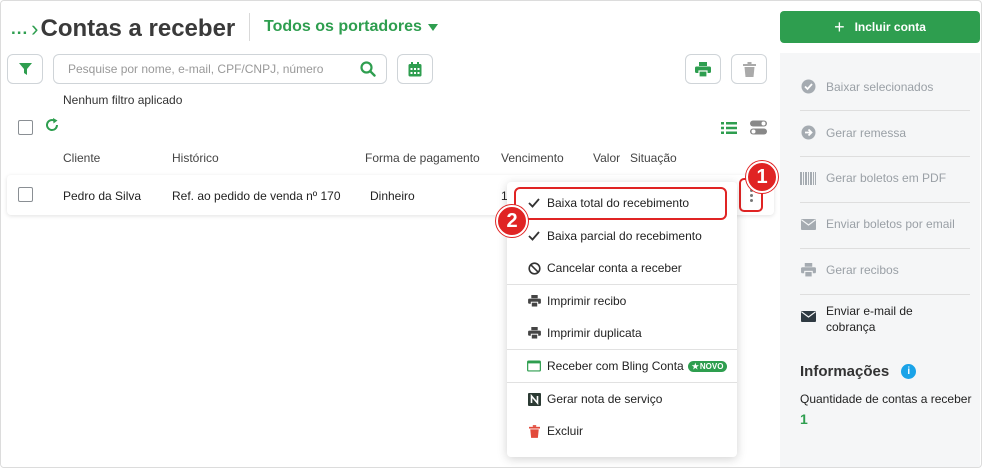  What do you see at coordinates (565, 431) in the screenshot?
I see `menu-item-label: Excluir` at bounding box center [565, 431].